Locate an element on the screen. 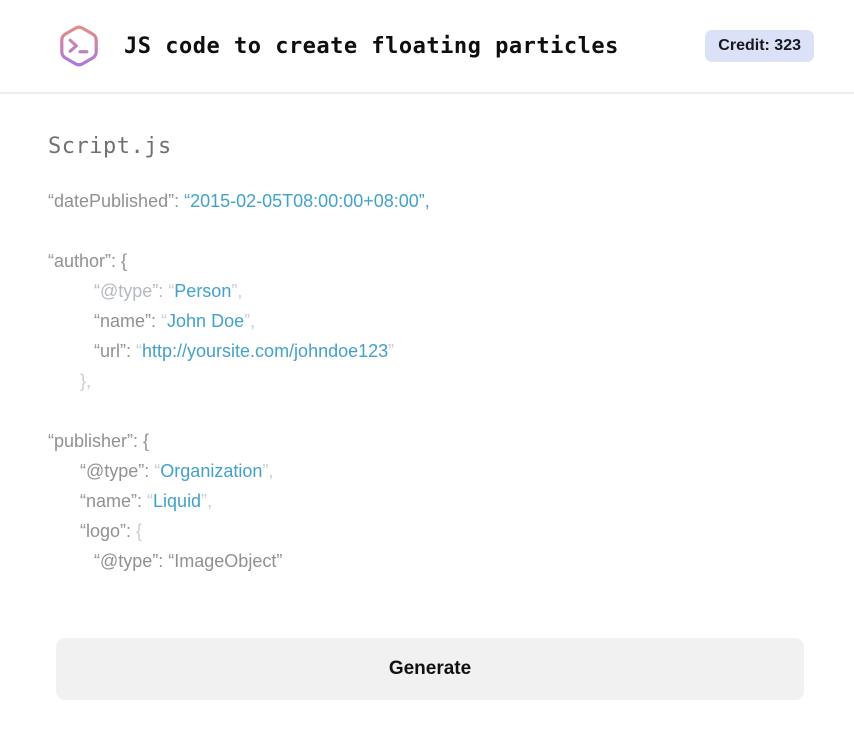 This screenshot has height=748, width=854. code-line: “logo”: { is located at coordinates (427, 531).